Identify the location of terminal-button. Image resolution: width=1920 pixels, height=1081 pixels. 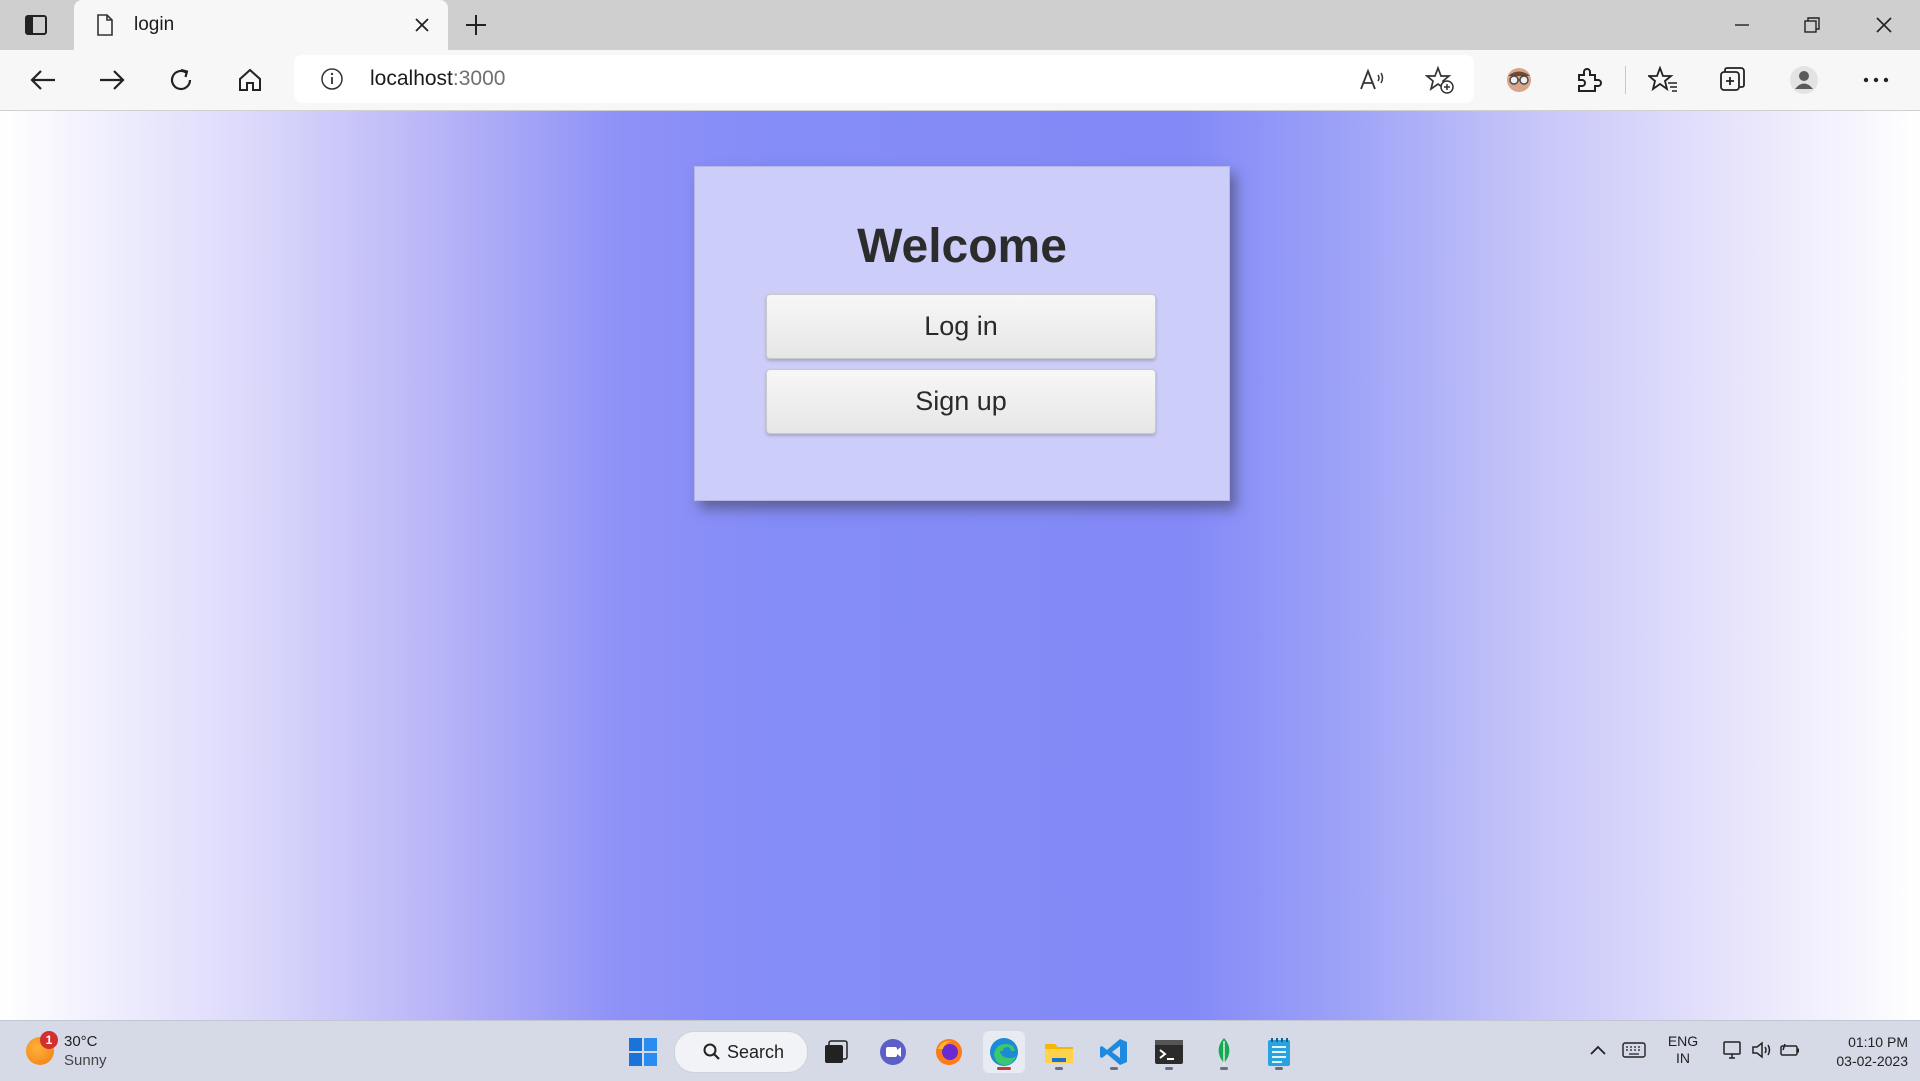
(1169, 1052).